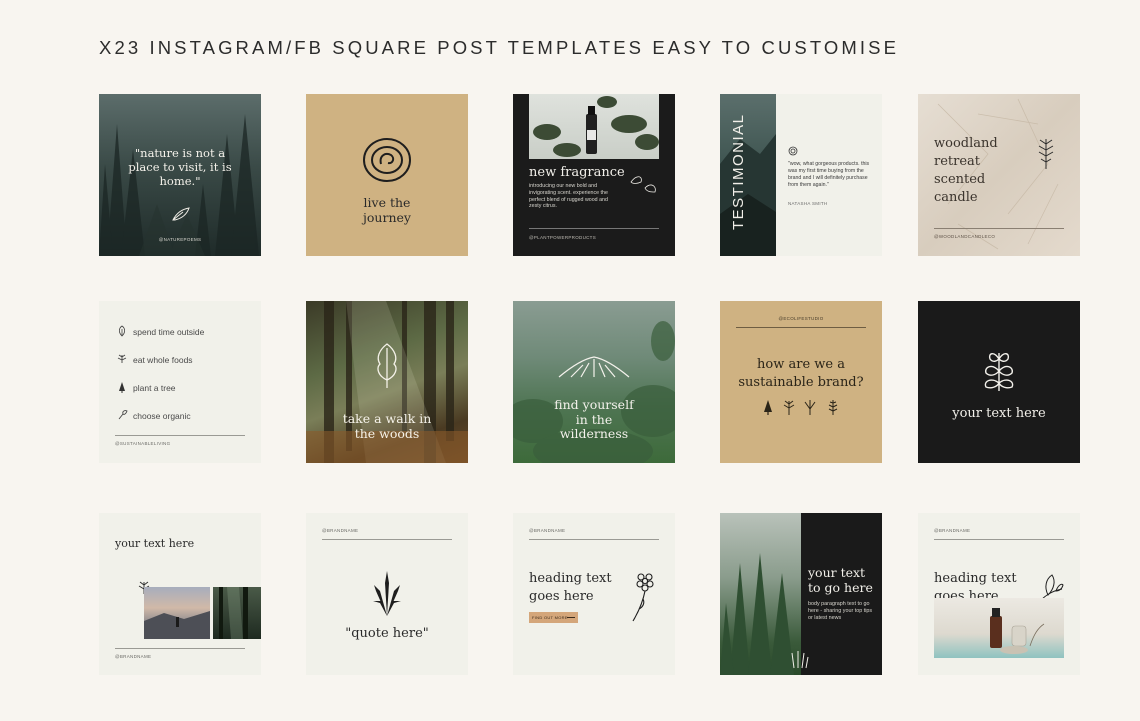  I want to click on list-item: spend time outside, so click(169, 332).